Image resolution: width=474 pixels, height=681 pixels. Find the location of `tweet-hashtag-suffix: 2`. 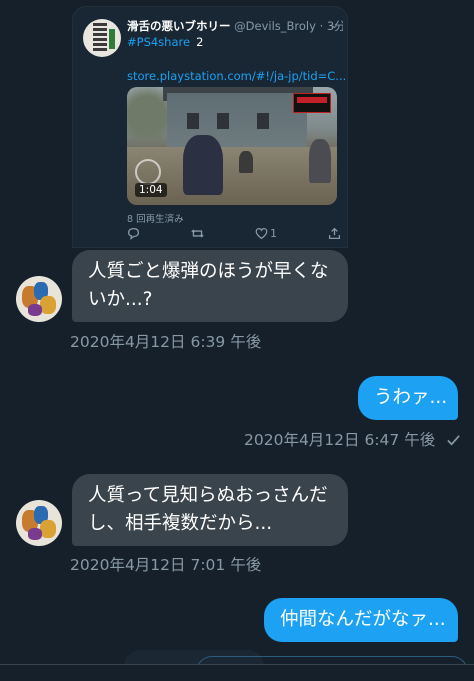

tweet-hashtag-suffix: 2 is located at coordinates (200, 42).